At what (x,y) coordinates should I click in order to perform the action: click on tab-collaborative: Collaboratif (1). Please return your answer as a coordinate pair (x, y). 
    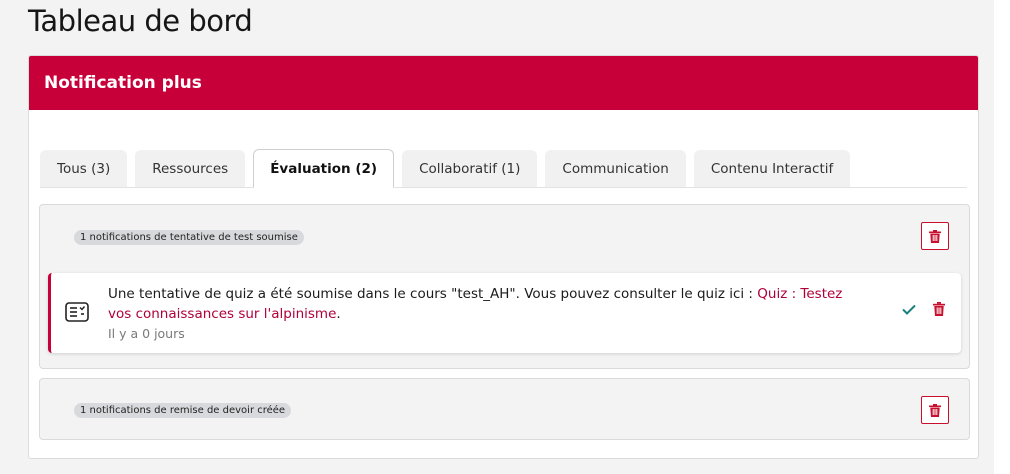
    Looking at the image, I should click on (470, 168).